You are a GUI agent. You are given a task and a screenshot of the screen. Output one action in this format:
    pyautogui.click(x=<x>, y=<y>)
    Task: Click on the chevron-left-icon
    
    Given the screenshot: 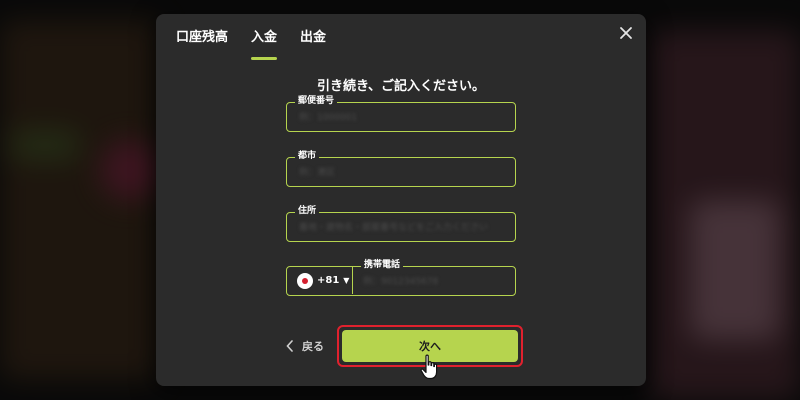 What is the action you would take?
    pyautogui.click(x=289, y=346)
    